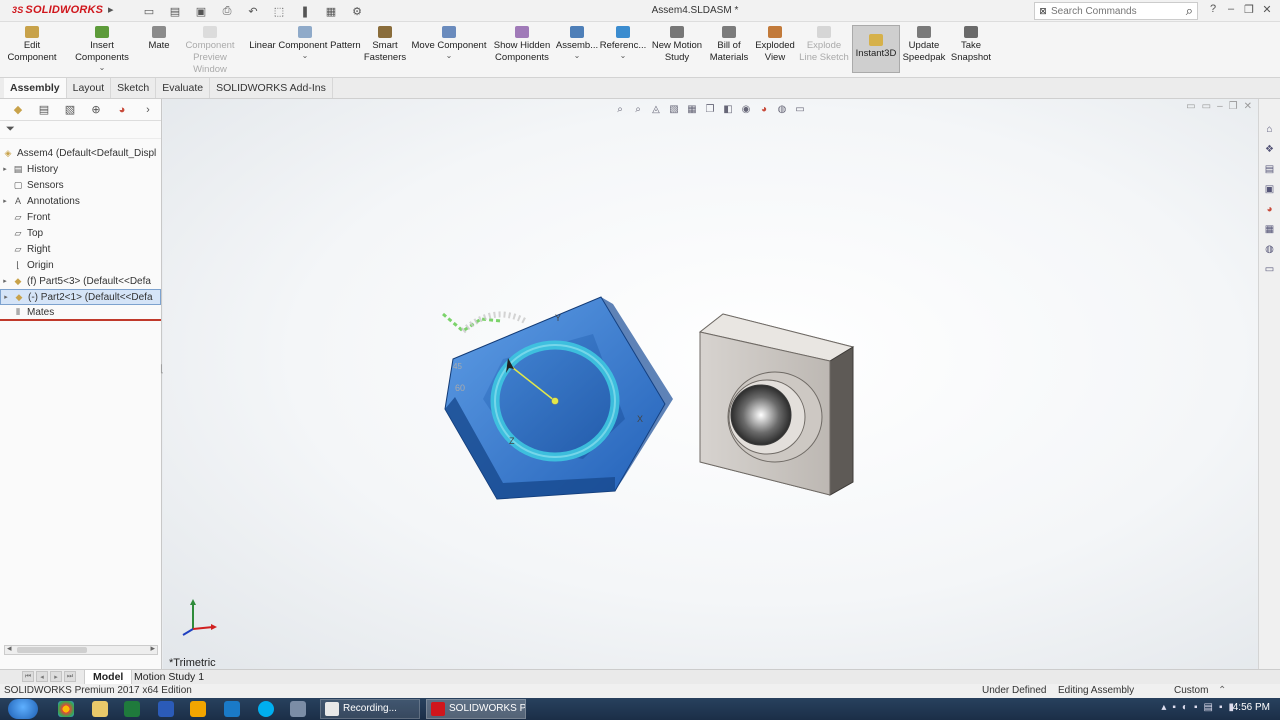  I want to click on tree-item-mates: ⫴ Mates, so click(80, 313).